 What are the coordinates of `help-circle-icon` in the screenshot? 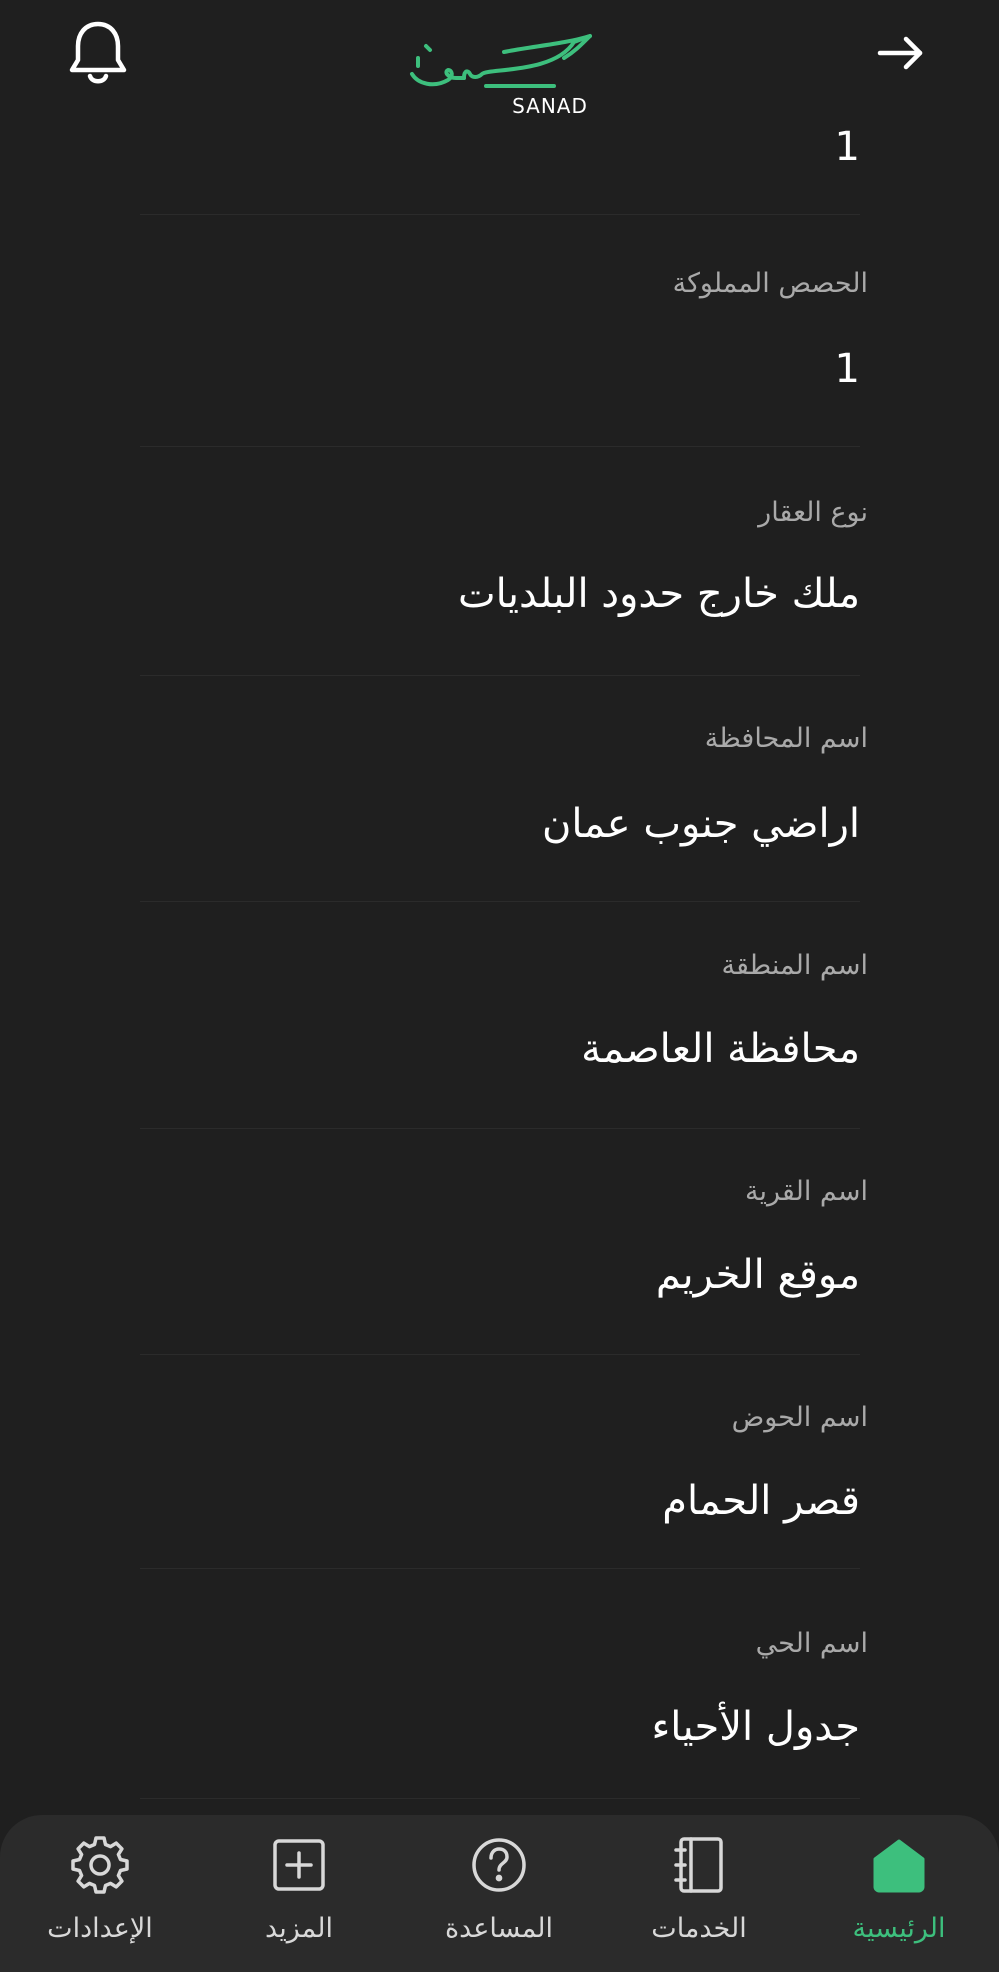 It's located at (499, 1865).